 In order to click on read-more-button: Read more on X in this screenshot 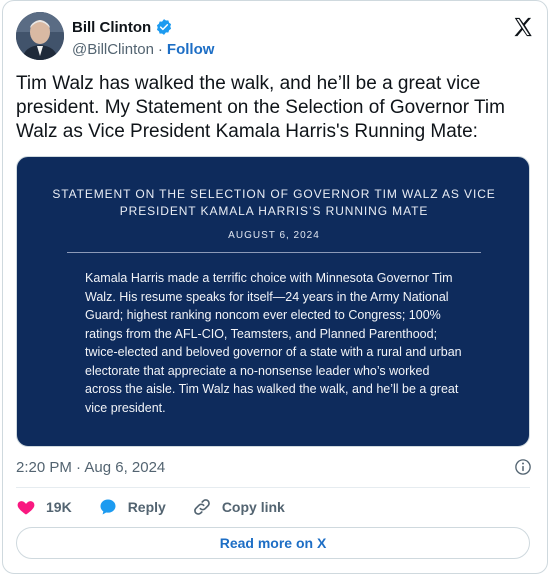, I will do `click(273, 543)`.